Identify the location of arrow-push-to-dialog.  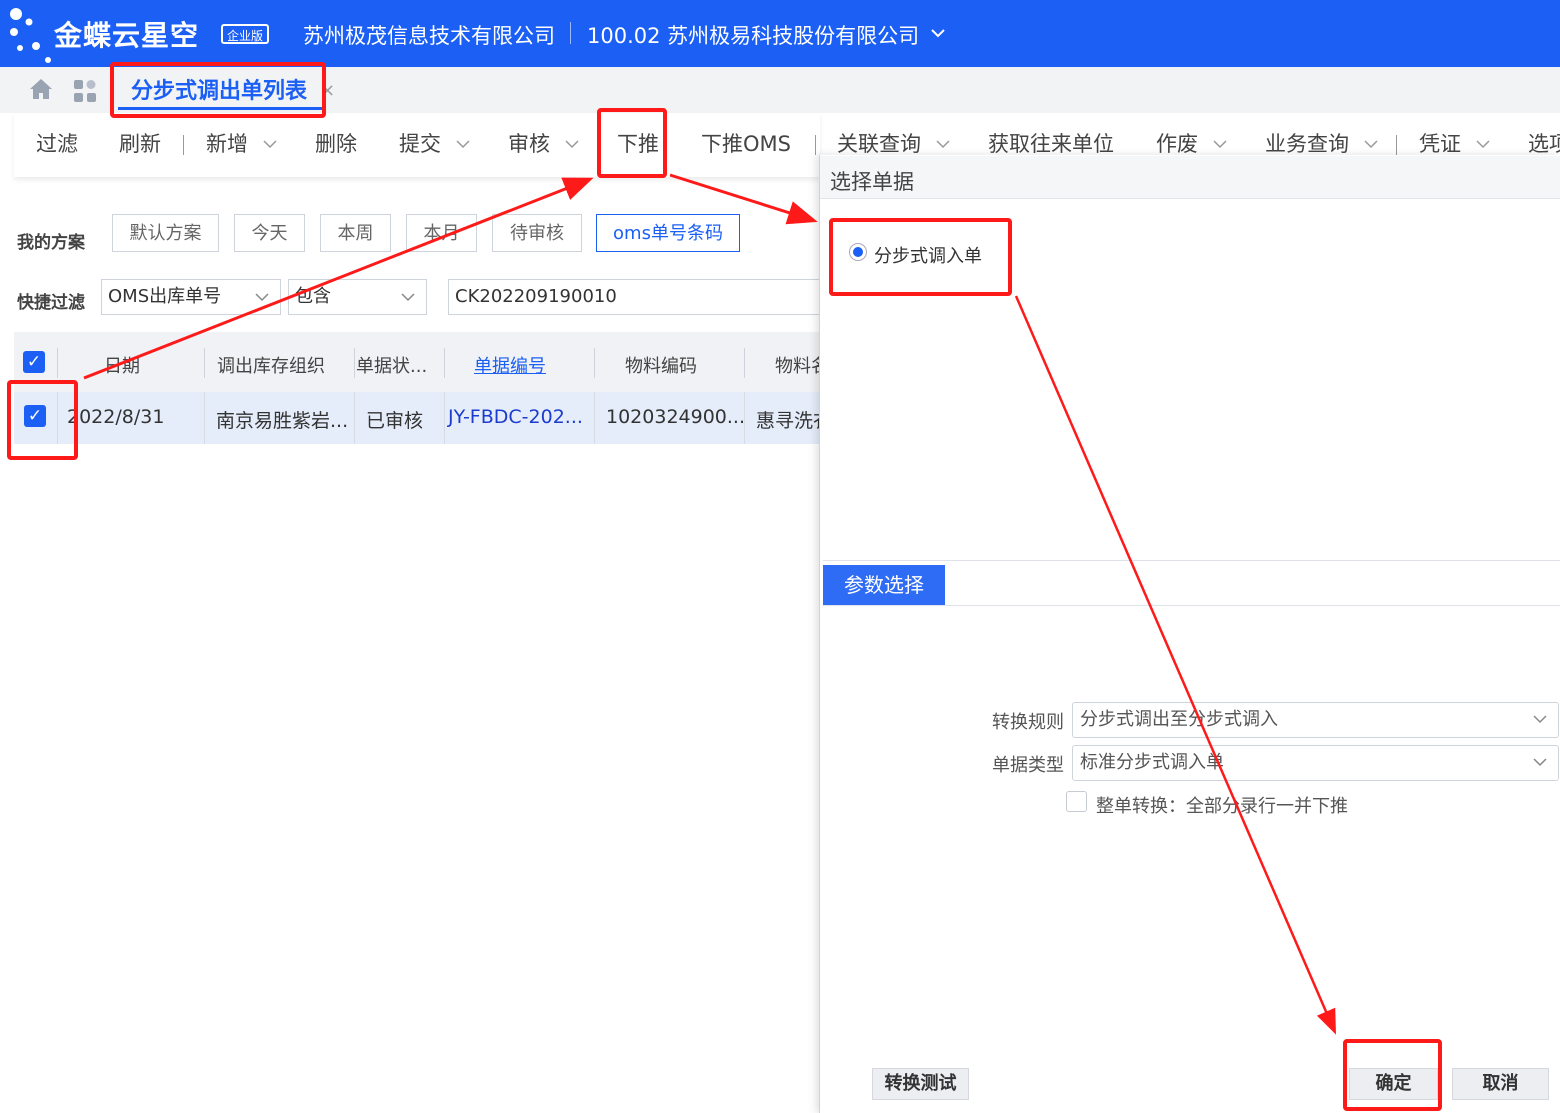
(743, 199).